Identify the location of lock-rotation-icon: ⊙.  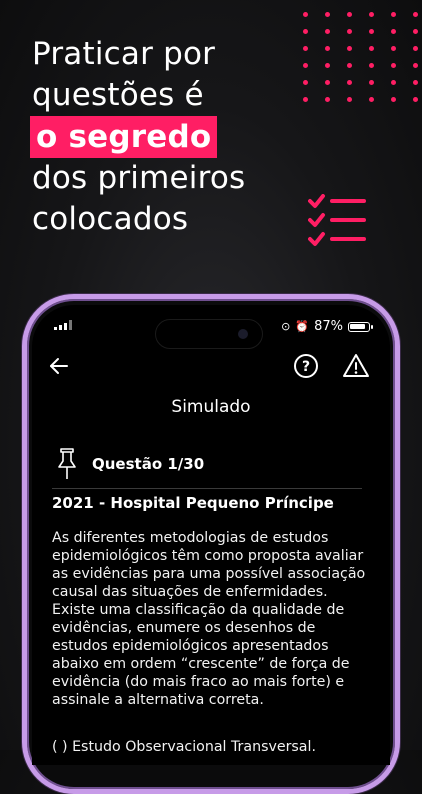
(286, 326).